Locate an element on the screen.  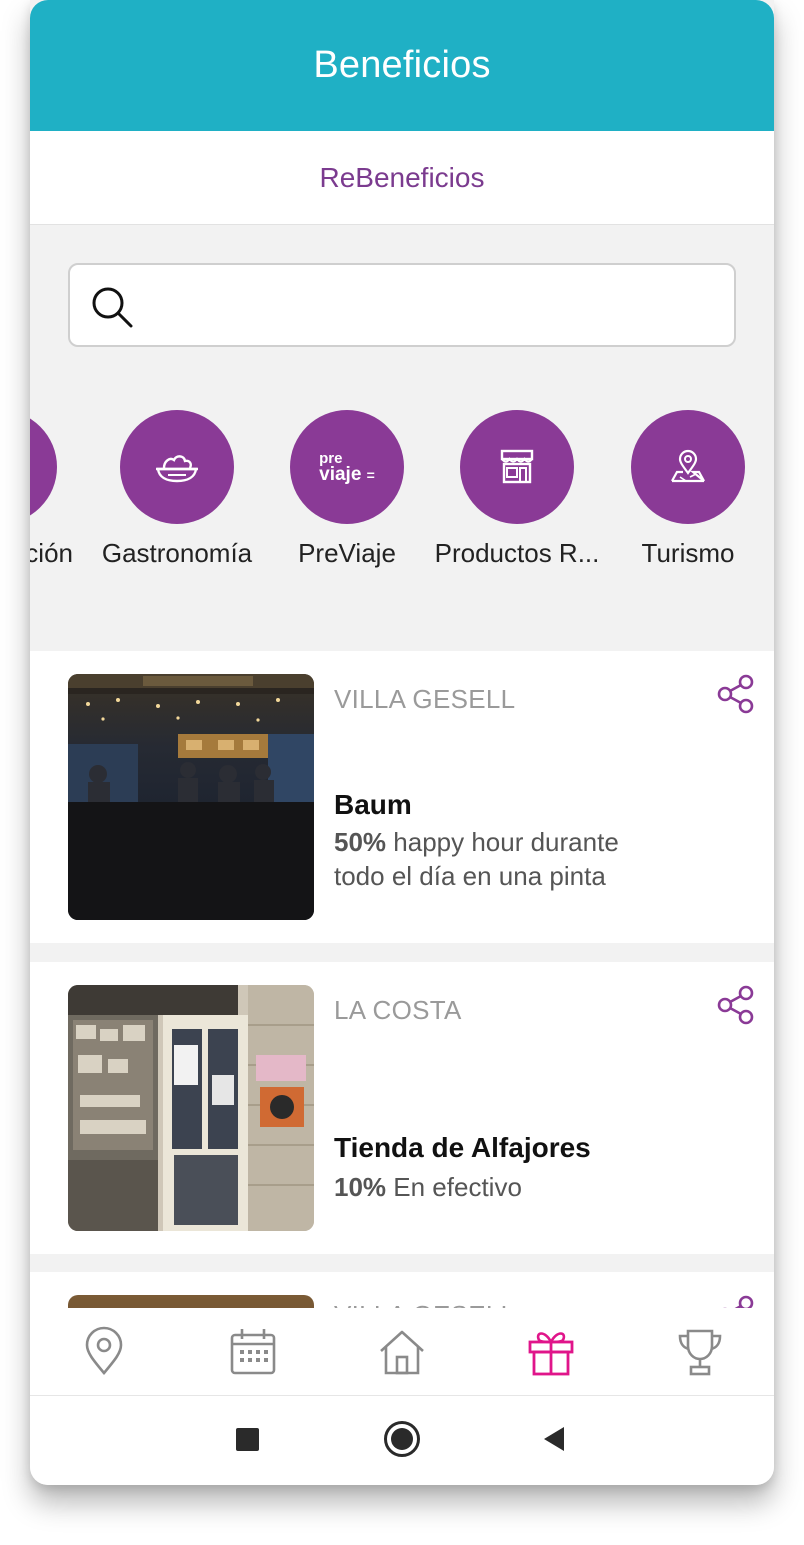
benefit-discount: 10% is located at coordinates (360, 1187).